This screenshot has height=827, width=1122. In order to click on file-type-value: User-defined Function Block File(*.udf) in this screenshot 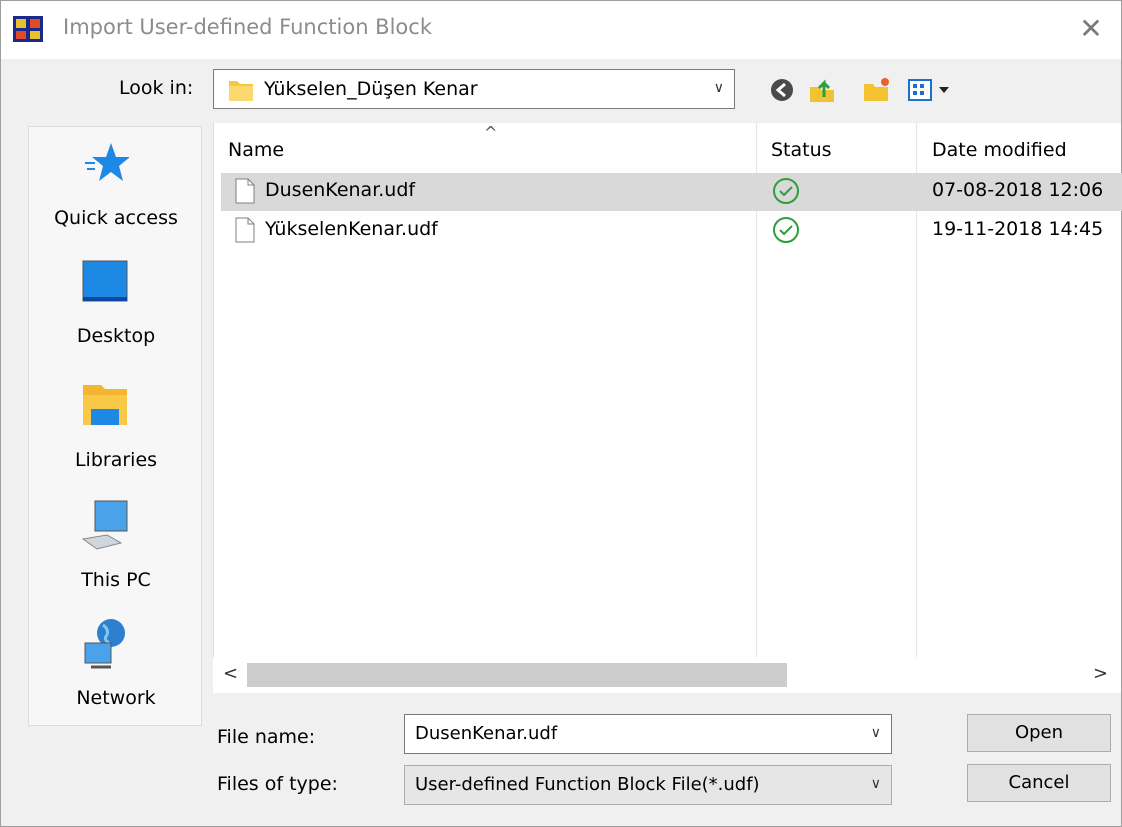, I will do `click(587, 784)`.